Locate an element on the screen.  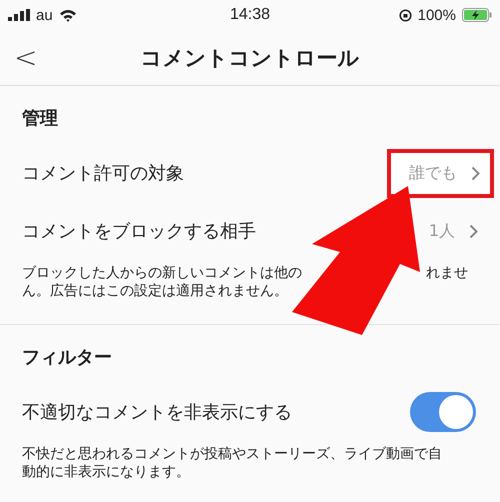
setting-label: コメントをブロックする相手 is located at coordinates (139, 231).